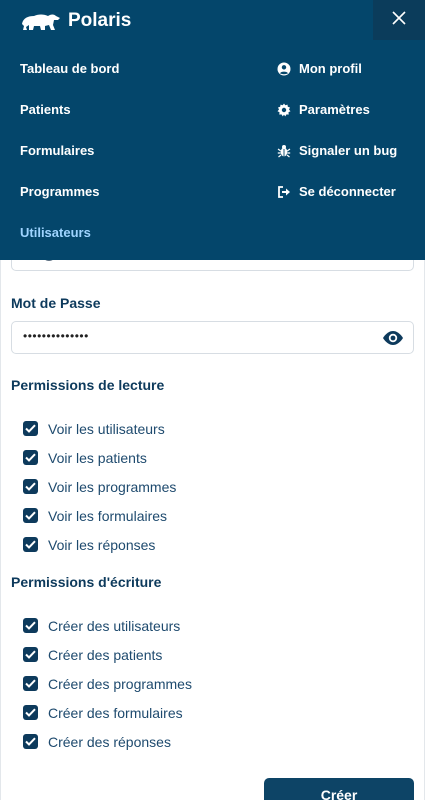  I want to click on nav-item-patients: Patients, so click(69, 123).